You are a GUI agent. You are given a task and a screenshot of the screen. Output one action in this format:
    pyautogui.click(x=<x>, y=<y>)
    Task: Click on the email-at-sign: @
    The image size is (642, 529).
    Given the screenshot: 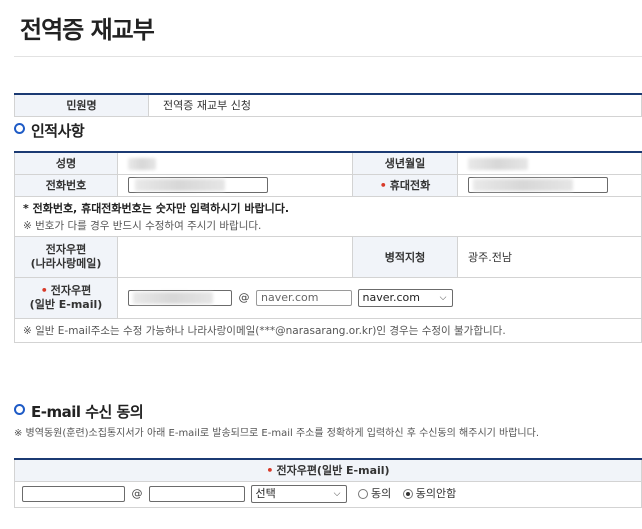 What is the action you would take?
    pyautogui.click(x=244, y=297)
    